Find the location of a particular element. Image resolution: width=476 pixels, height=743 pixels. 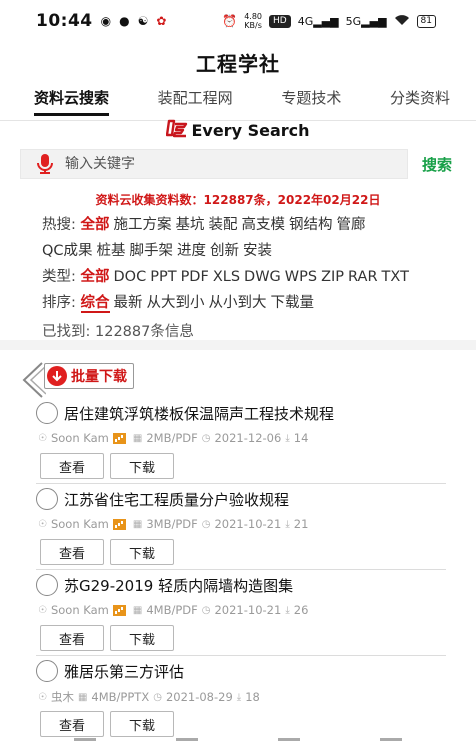

tab-special-tech: 专题技术 is located at coordinates (311, 103).